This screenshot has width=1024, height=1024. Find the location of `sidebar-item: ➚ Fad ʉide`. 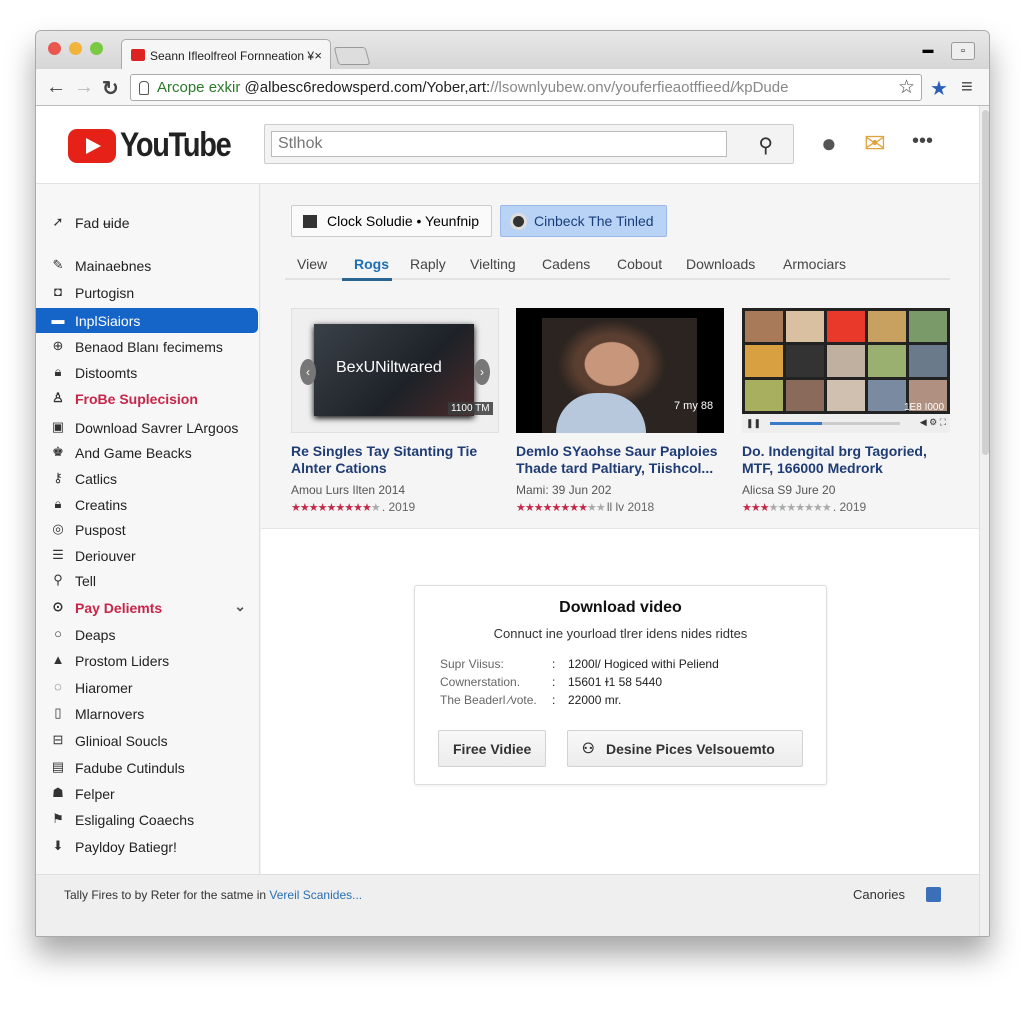

sidebar-item: ➚ Fad ʉide is located at coordinates (147, 222).